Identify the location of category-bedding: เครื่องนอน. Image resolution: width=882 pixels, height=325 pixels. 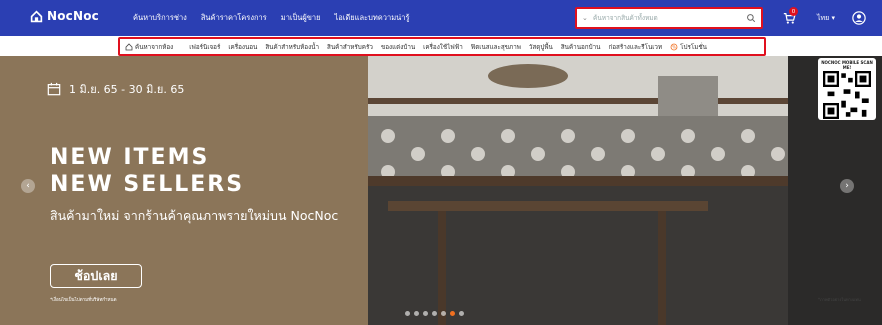
(246, 47).